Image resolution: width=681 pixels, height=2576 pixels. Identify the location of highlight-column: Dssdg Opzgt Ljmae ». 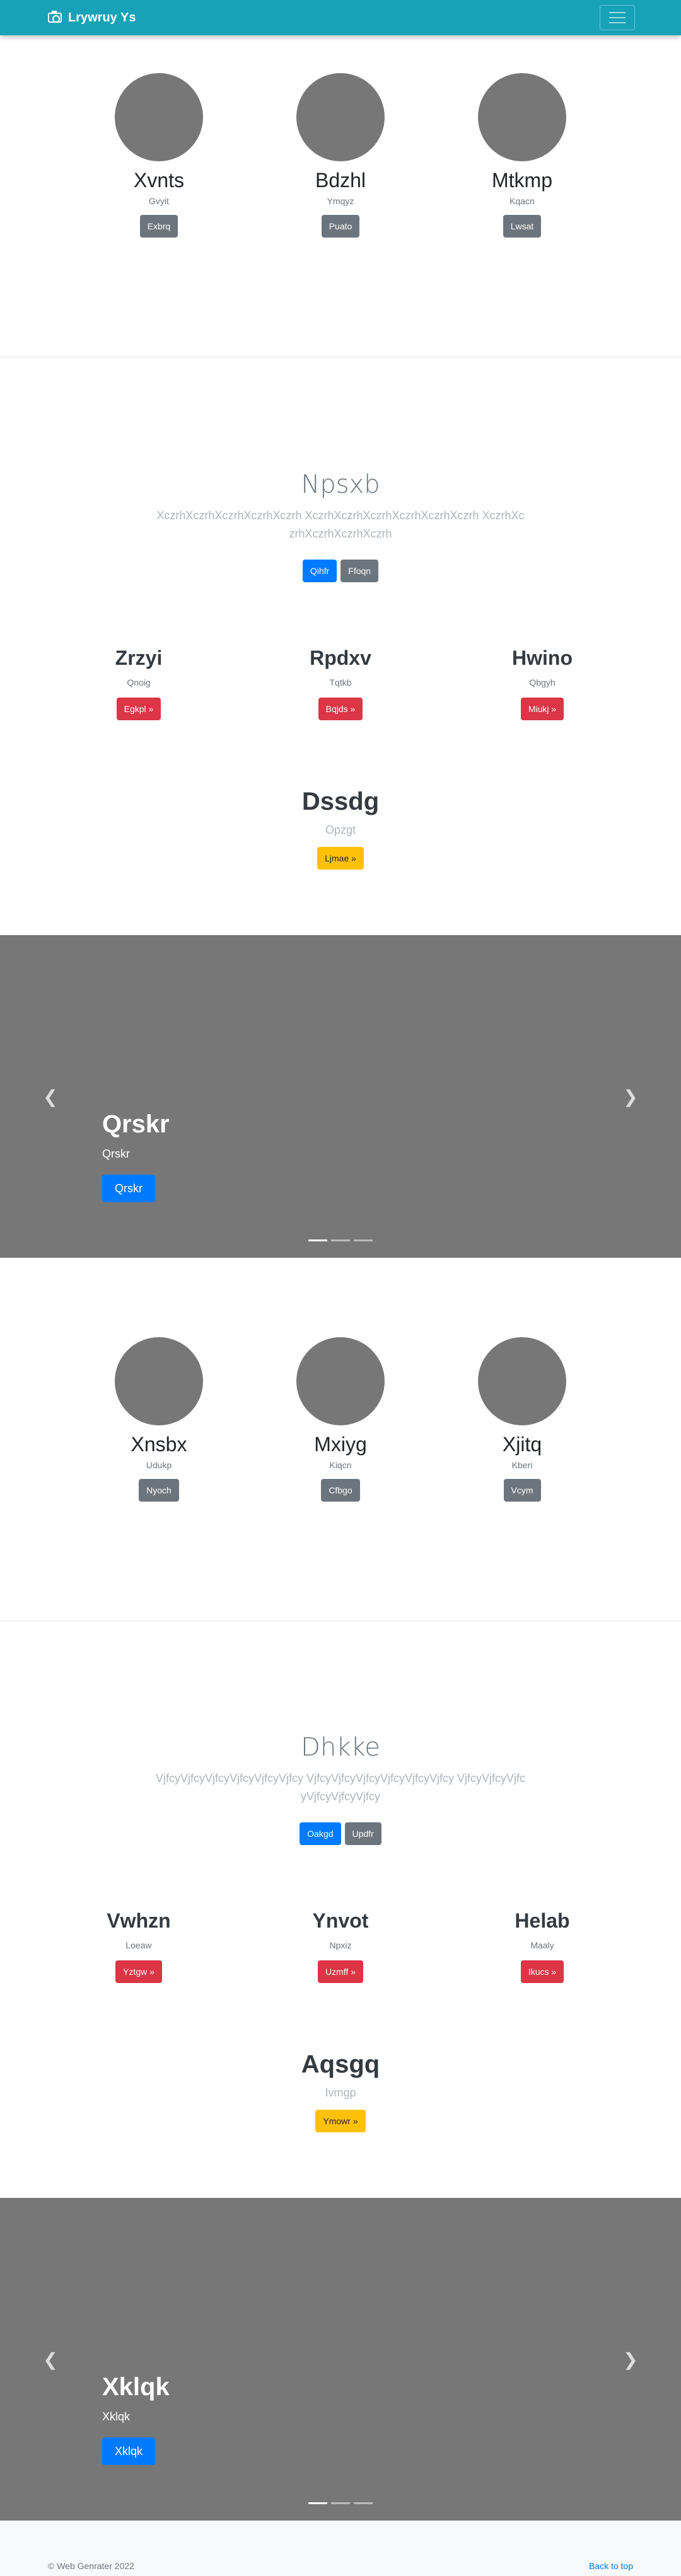
(340, 829).